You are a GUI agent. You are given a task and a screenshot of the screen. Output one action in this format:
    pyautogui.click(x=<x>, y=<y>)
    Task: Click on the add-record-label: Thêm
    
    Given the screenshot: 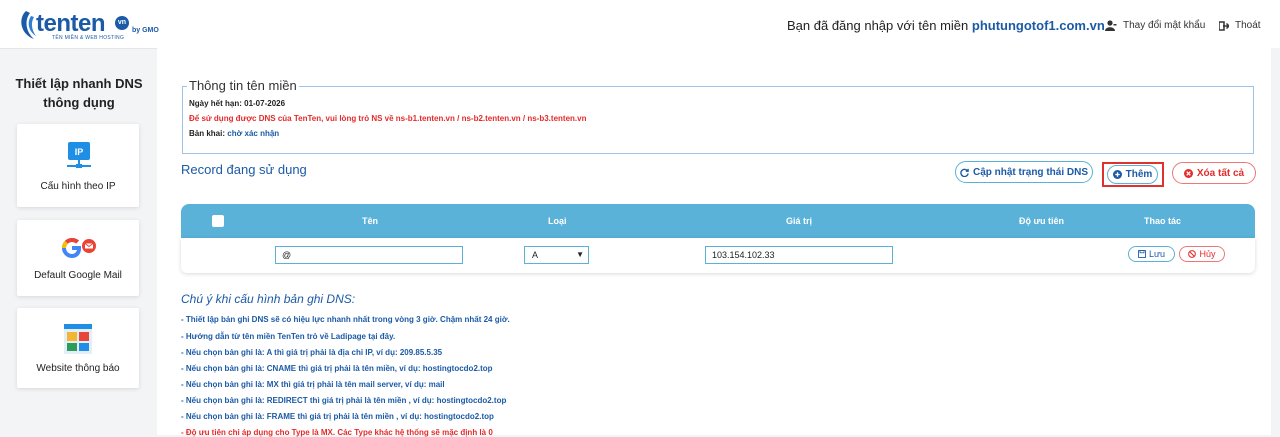 What is the action you would take?
    pyautogui.click(x=1139, y=174)
    